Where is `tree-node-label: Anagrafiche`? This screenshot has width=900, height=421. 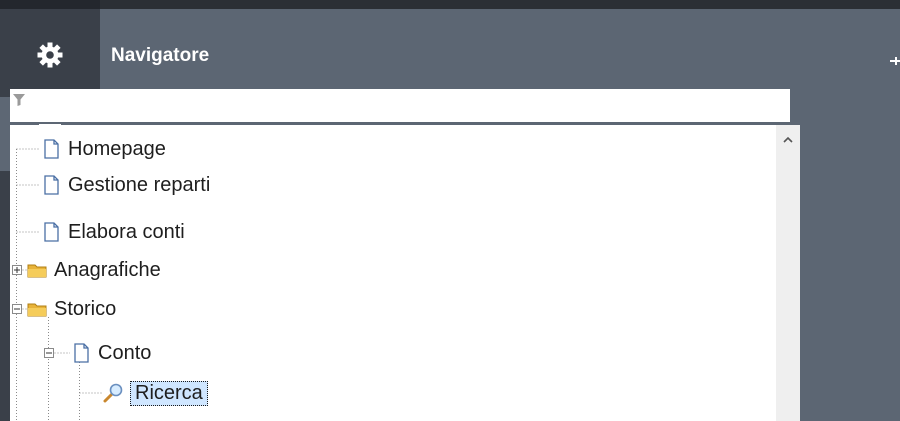
tree-node-label: Anagrafiche is located at coordinates (107, 269).